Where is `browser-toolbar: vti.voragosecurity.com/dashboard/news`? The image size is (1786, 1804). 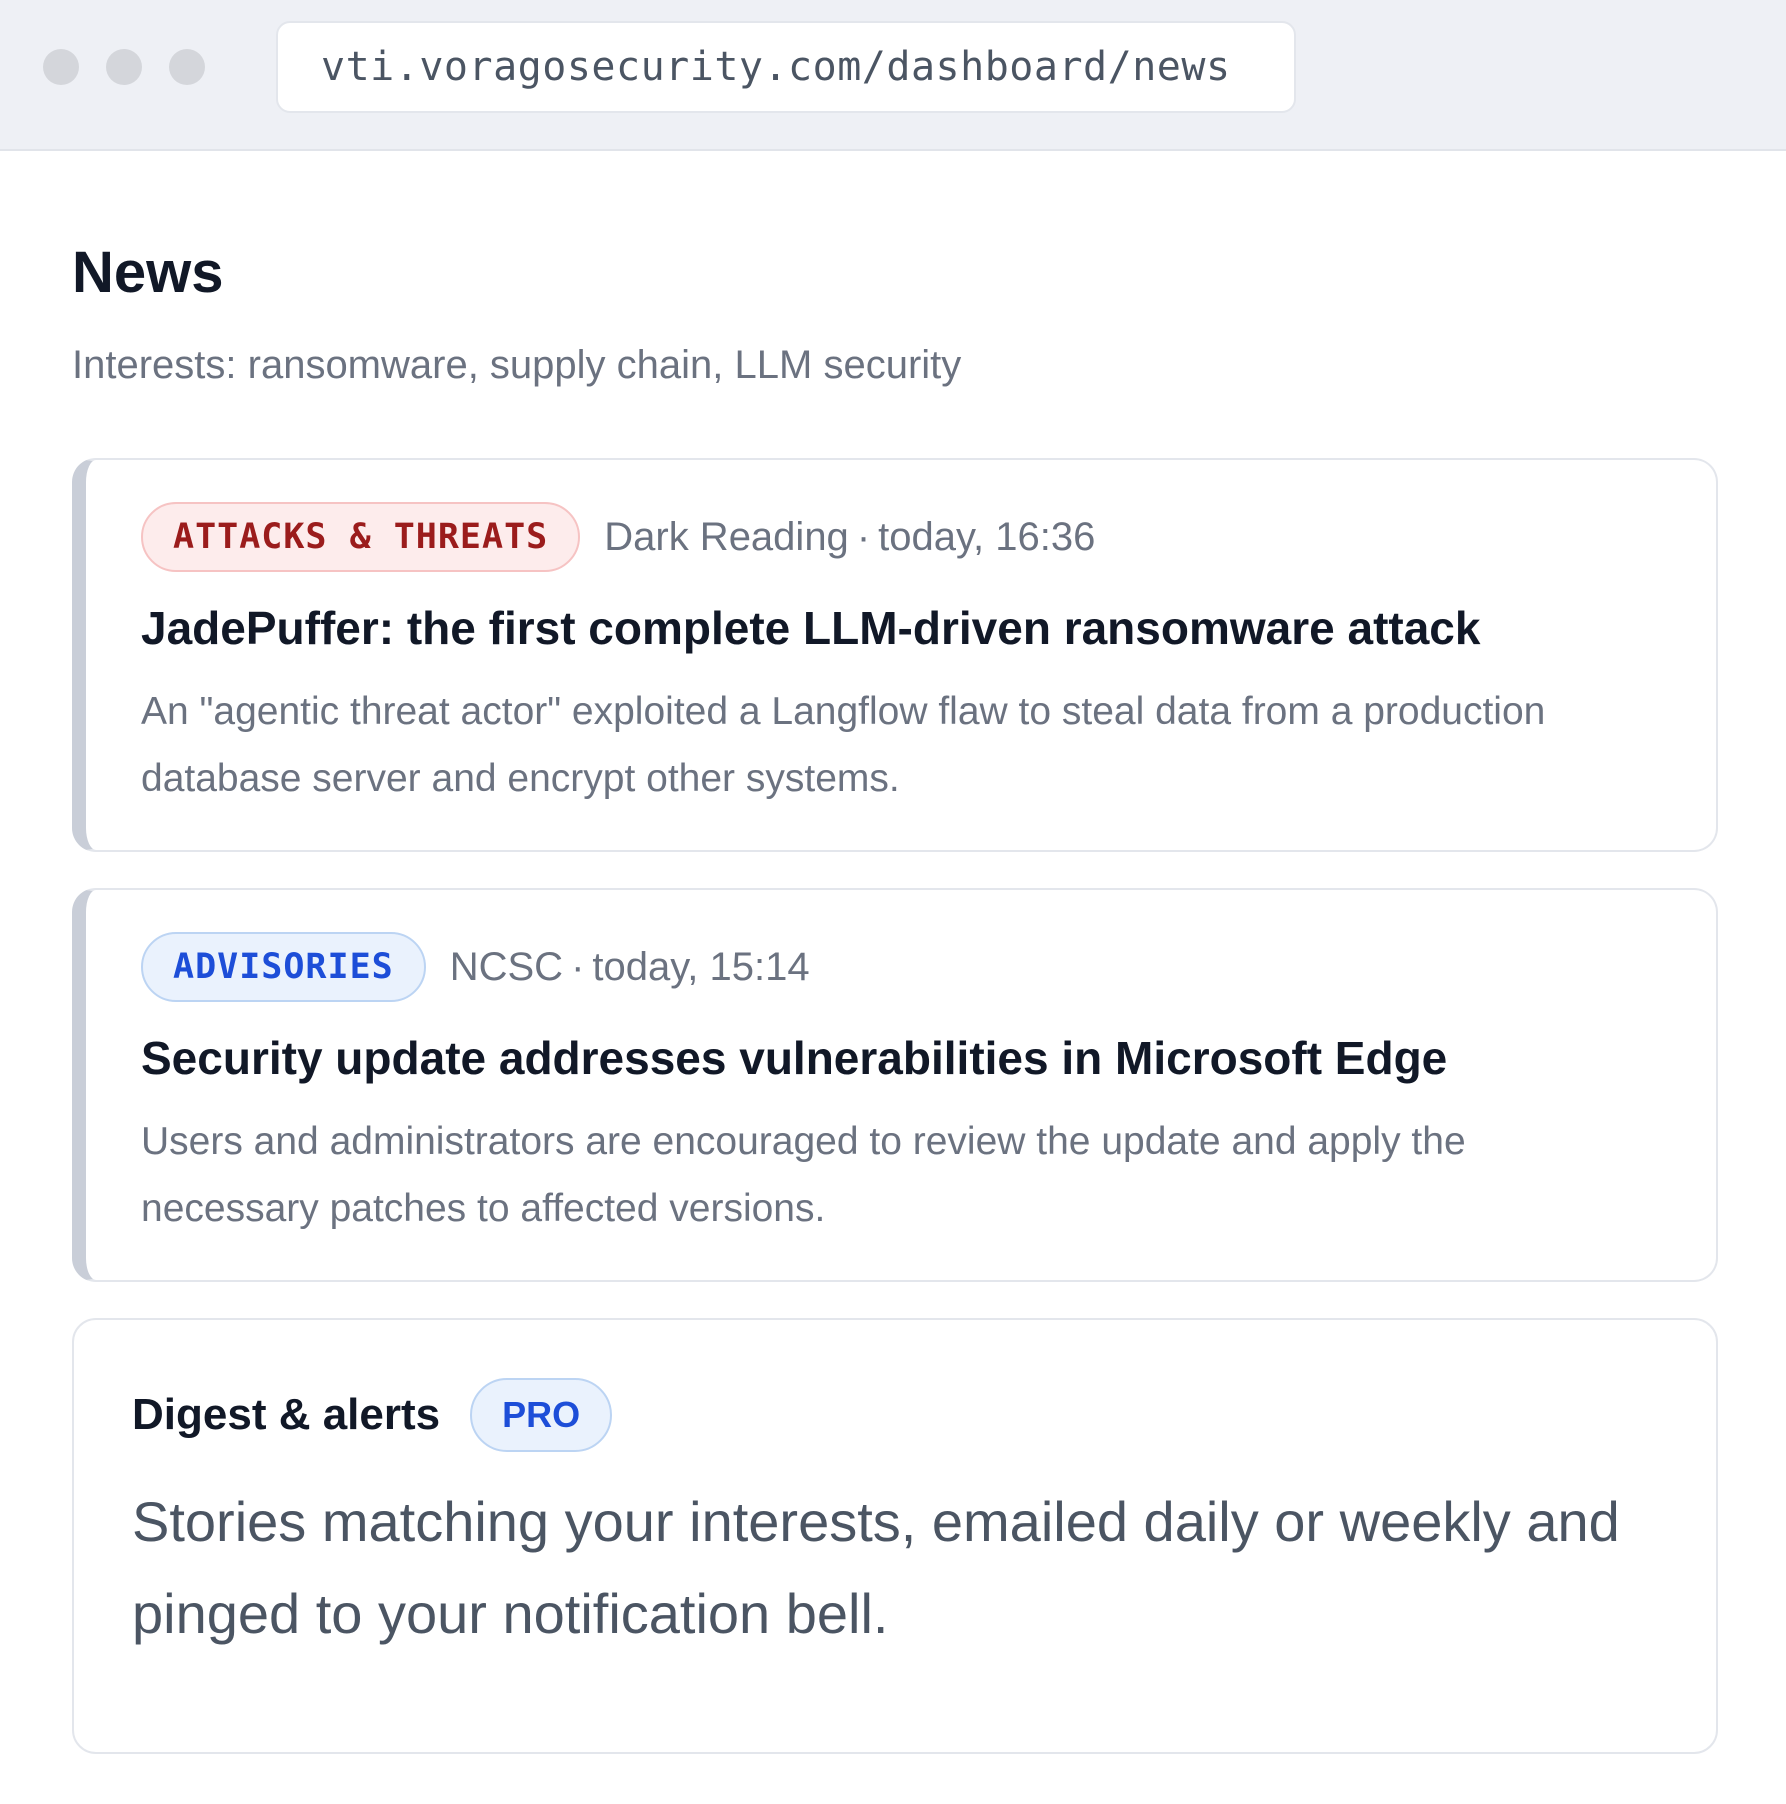 browser-toolbar: vti.voragosecurity.com/dashboard/news is located at coordinates (893, 75).